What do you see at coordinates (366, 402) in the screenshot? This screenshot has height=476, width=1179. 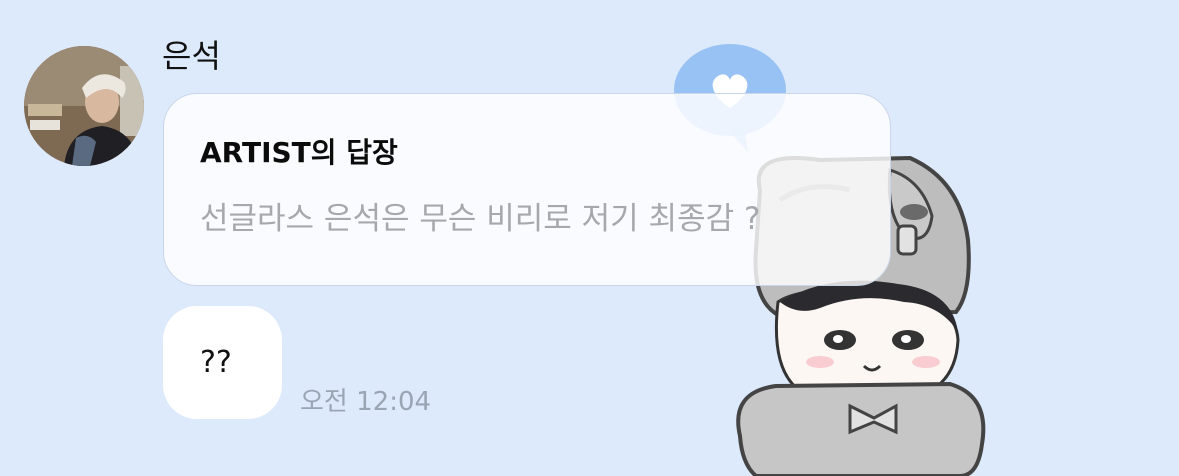 I see `message-timestamp: 오전 12:04` at bounding box center [366, 402].